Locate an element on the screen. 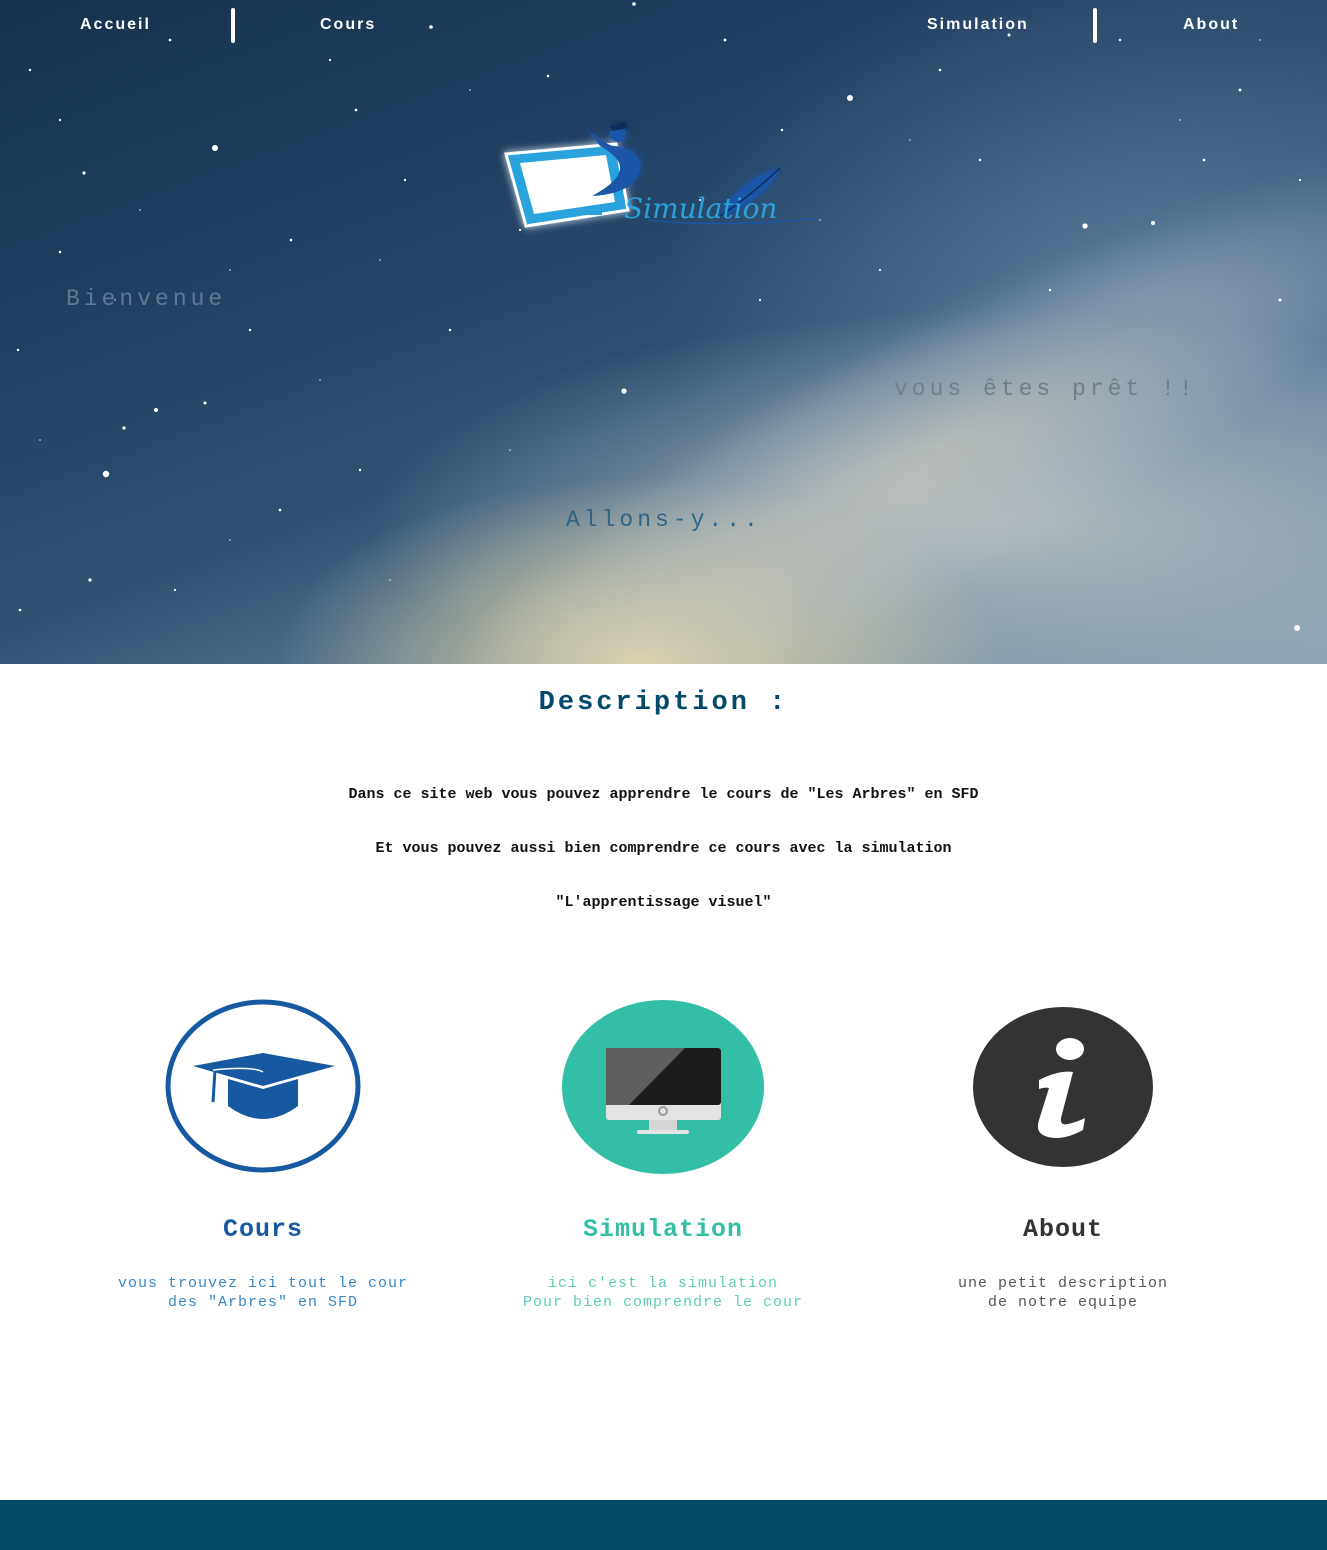 The height and width of the screenshot is (1550, 1327). graduation-cap-icon is located at coordinates (263, 1090).